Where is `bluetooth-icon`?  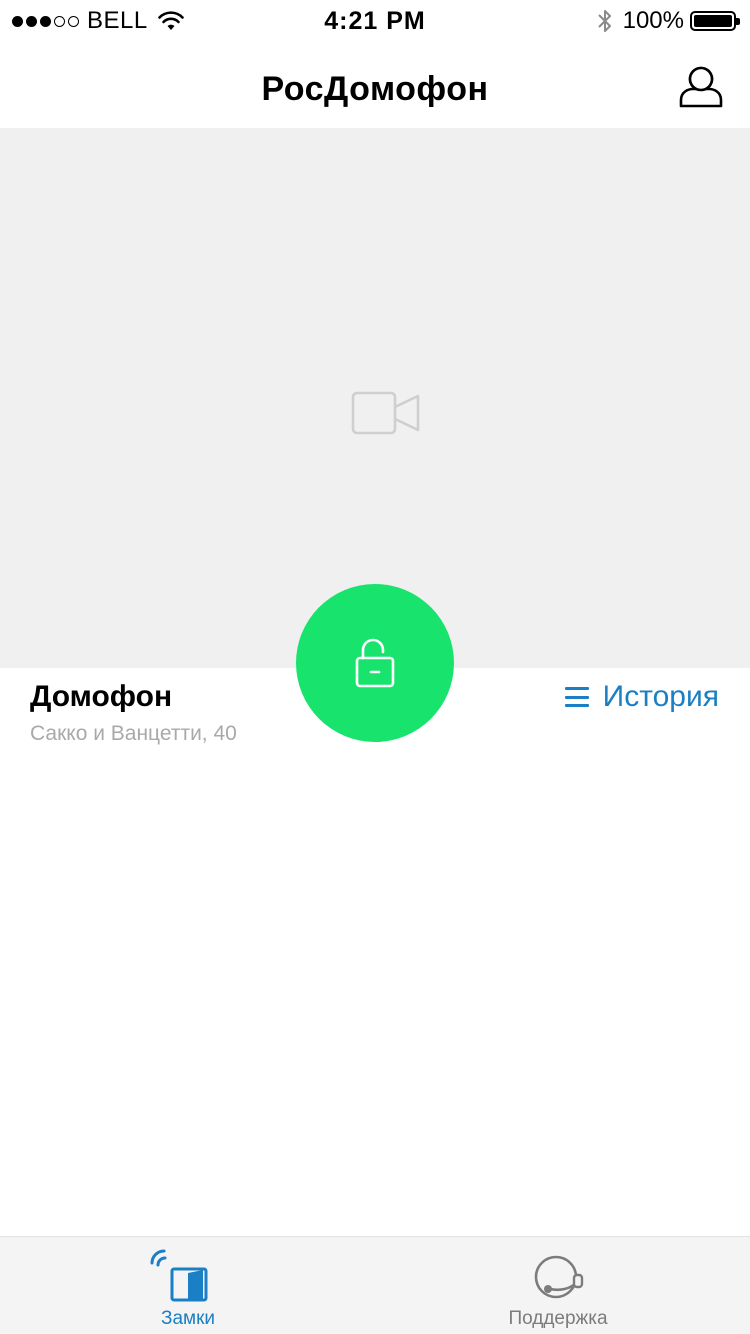 bluetooth-icon is located at coordinates (604, 21).